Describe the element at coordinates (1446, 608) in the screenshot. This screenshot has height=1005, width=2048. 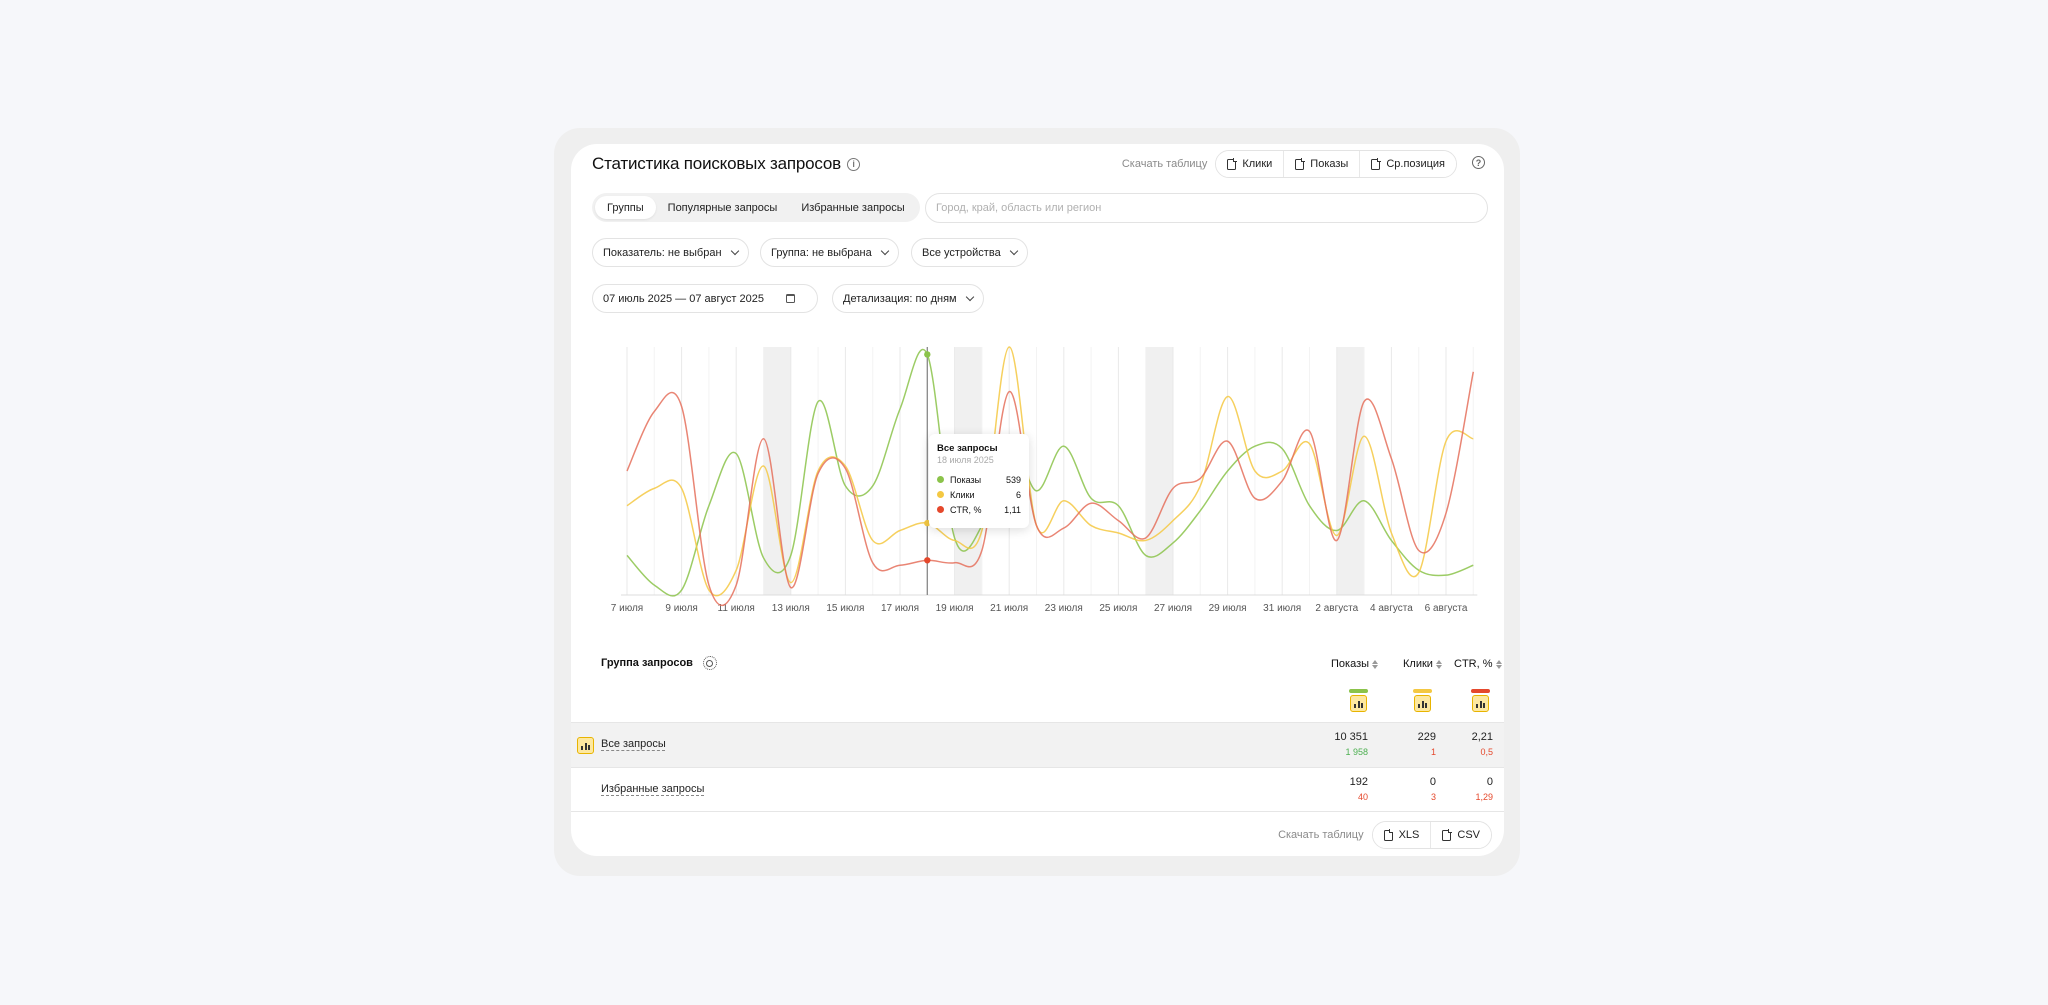
I see `x-tick-label: 6 августа` at that location.